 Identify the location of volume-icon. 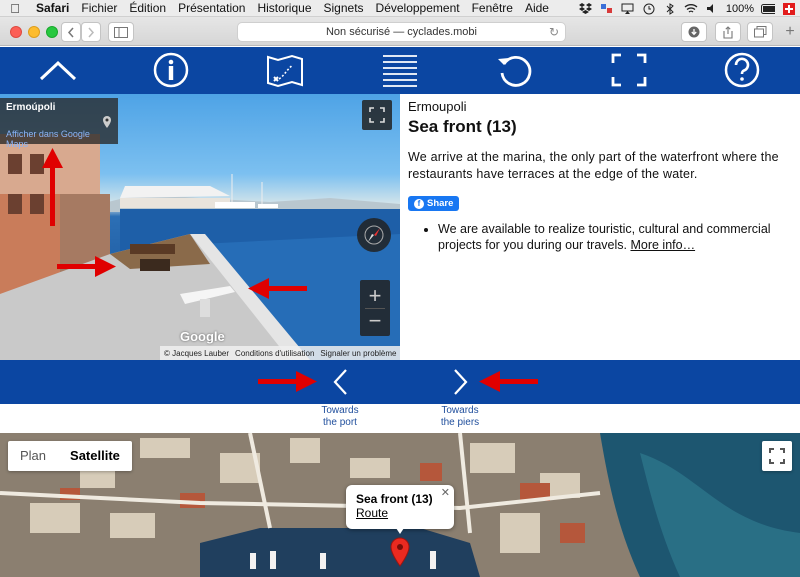
(712, 9).